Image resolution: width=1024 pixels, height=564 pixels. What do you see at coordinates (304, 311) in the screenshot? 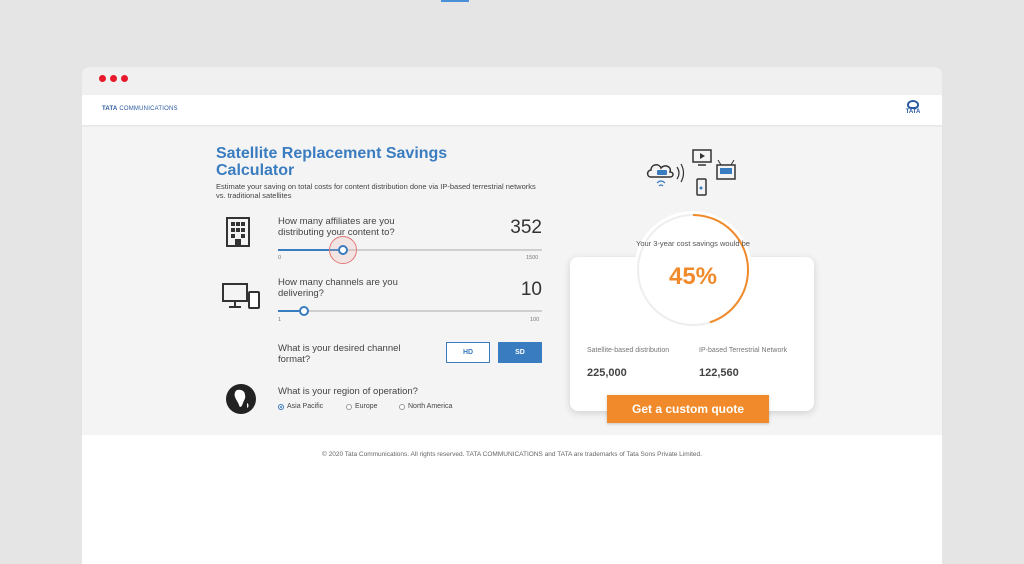
I see `channels-slider-thumb` at bounding box center [304, 311].